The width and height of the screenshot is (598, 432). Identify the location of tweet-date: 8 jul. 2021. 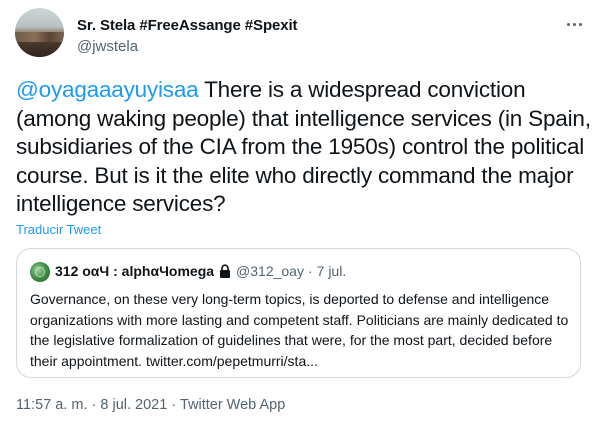
(133, 405).